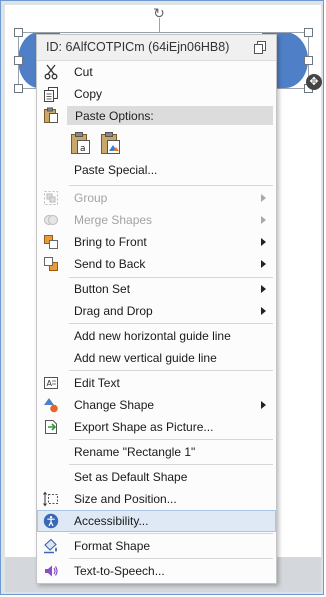 Image resolution: width=326 pixels, height=597 pixels. What do you see at coordinates (51, 94) in the screenshot?
I see `copy-icon` at bounding box center [51, 94].